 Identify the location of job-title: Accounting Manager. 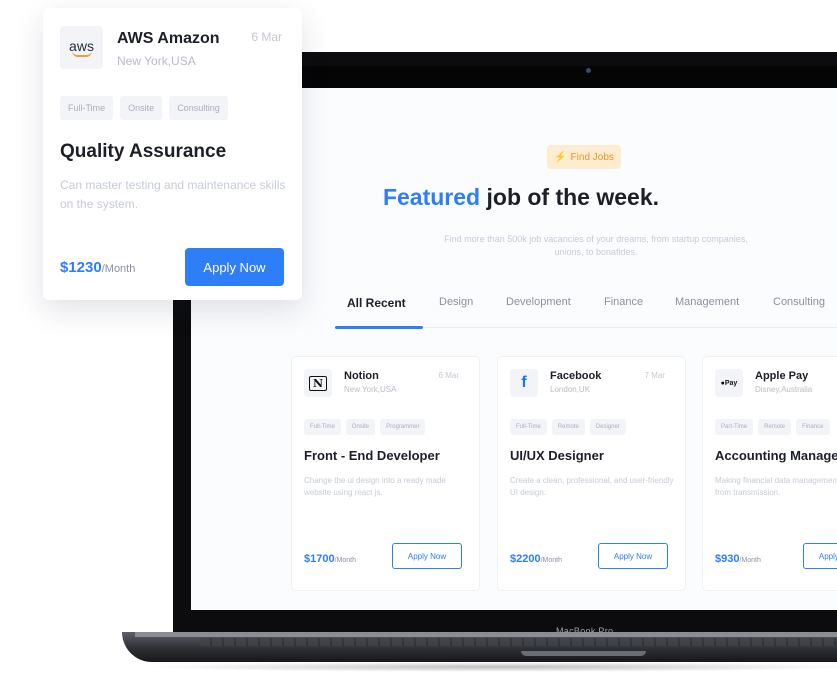
(776, 455).